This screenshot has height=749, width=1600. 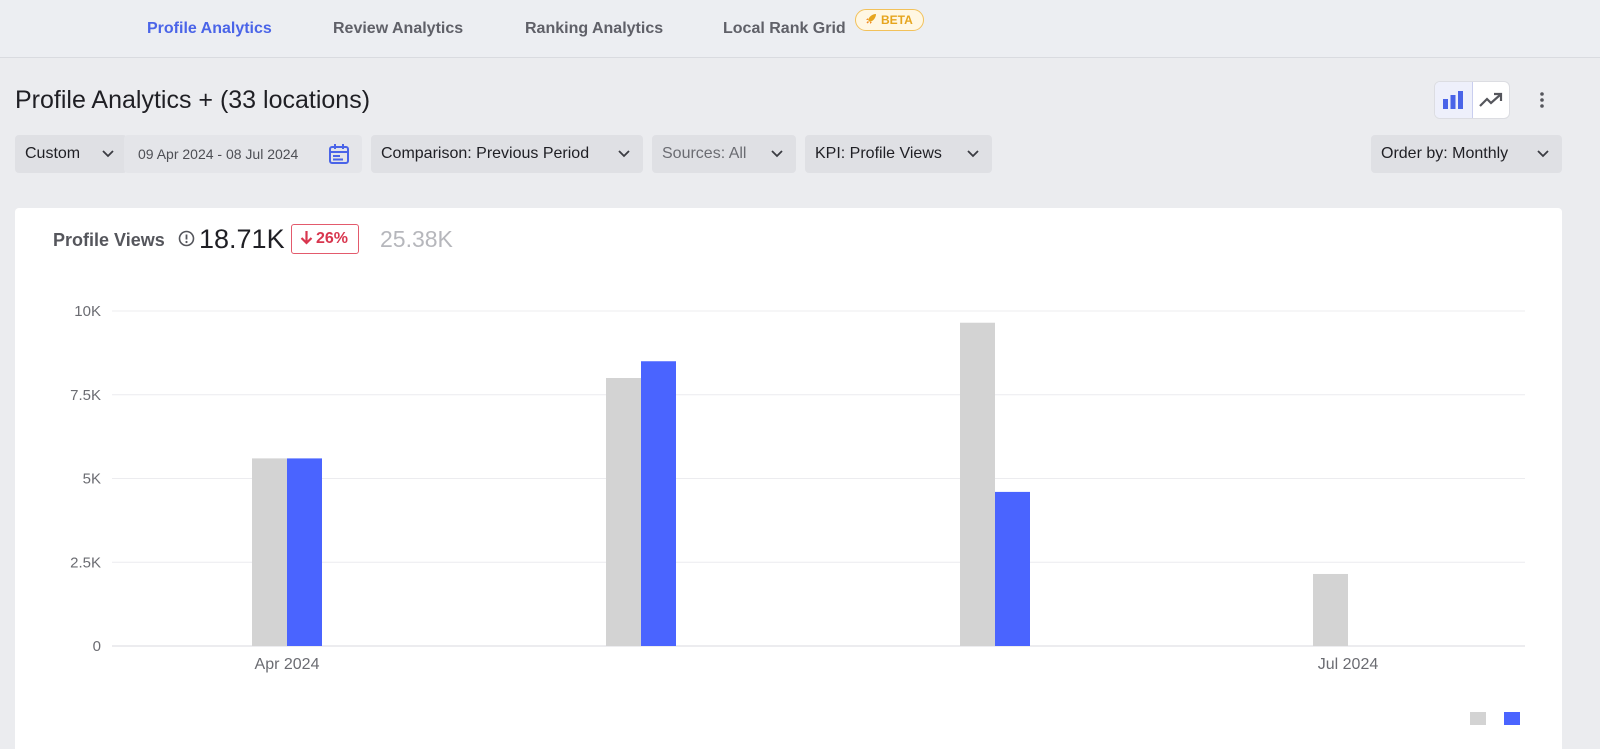 What do you see at coordinates (1348, 664) in the screenshot?
I see `x-tick-label: Jul 2024` at bounding box center [1348, 664].